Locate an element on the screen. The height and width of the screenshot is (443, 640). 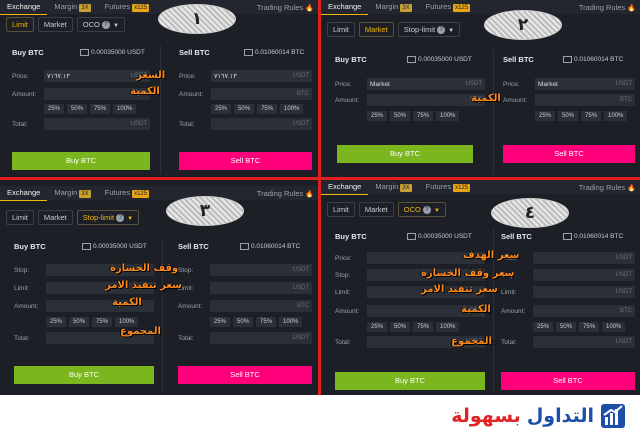
annotation-amount: الكمية is located at coordinates (476, 309).